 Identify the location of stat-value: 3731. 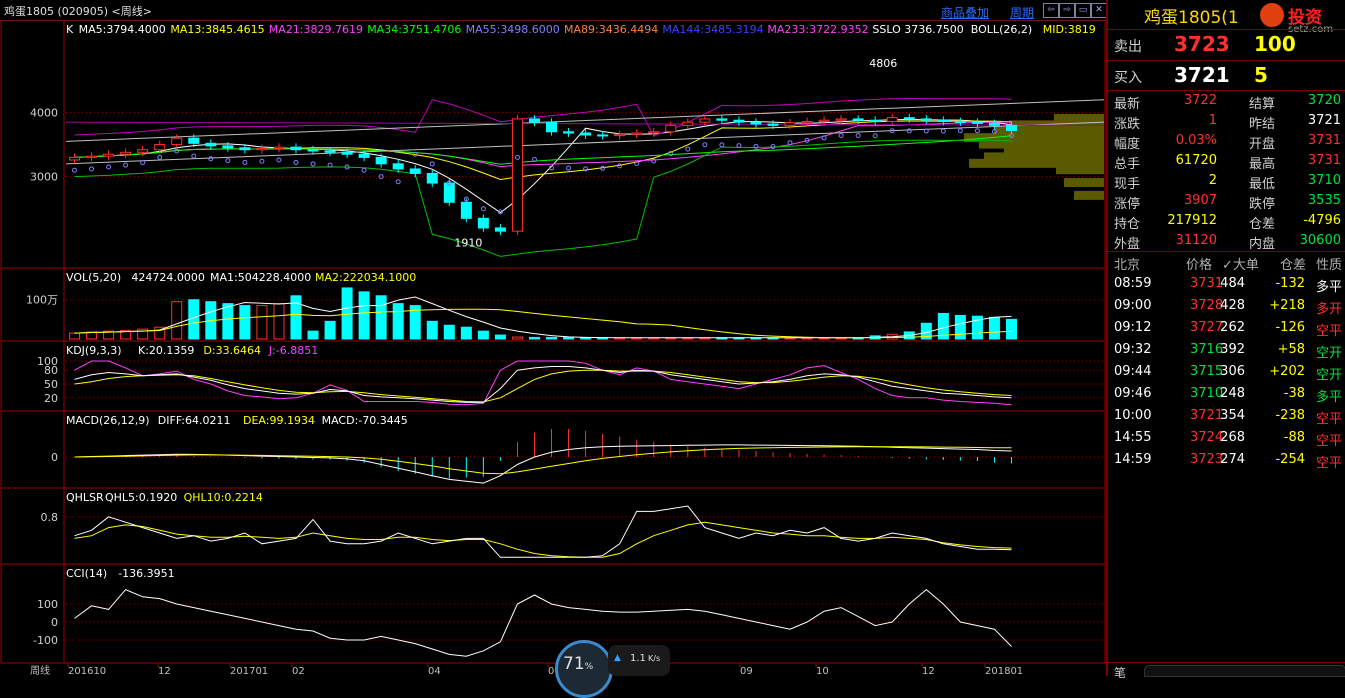
(1324, 160).